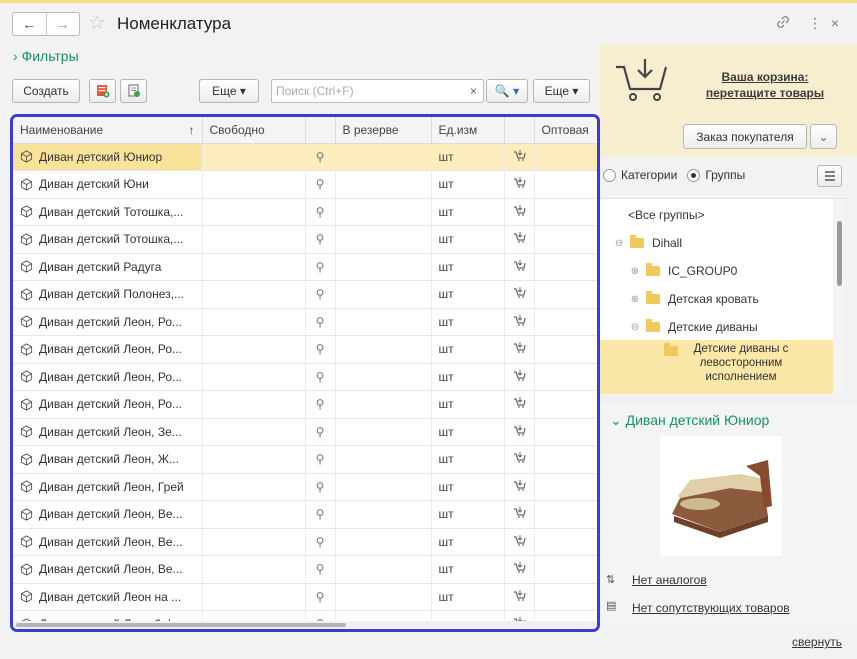 The image size is (857, 659). What do you see at coordinates (362, 91) in the screenshot?
I see `search-input` at bounding box center [362, 91].